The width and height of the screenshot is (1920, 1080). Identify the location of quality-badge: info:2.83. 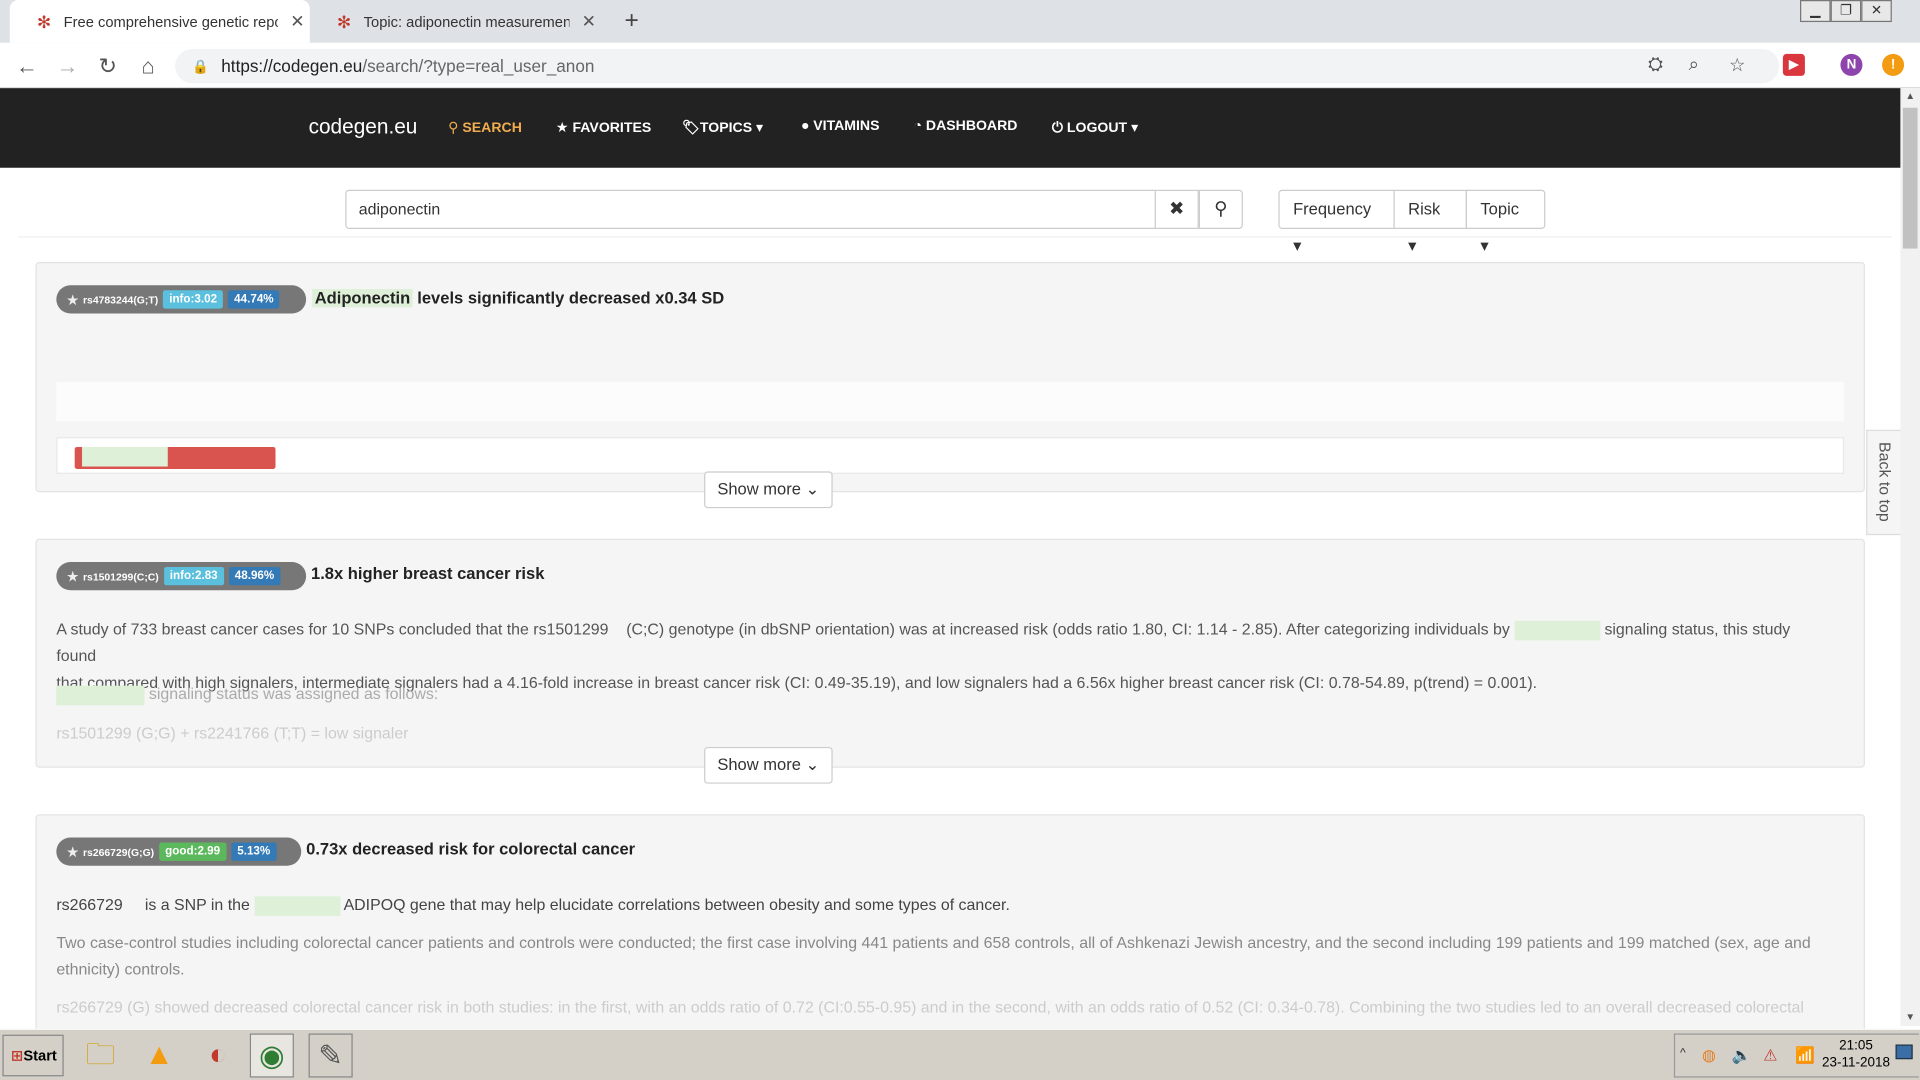
(193, 576).